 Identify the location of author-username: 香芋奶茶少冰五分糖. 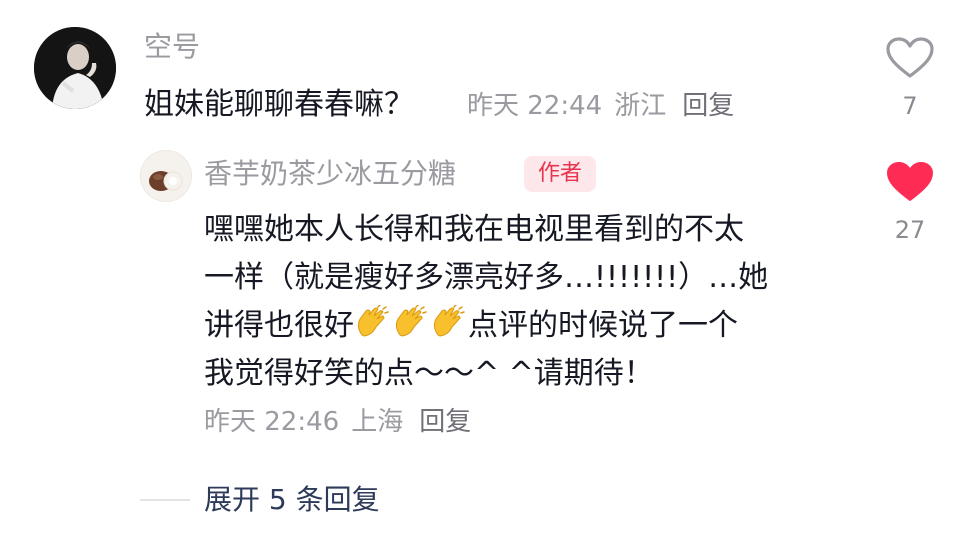
(330, 174).